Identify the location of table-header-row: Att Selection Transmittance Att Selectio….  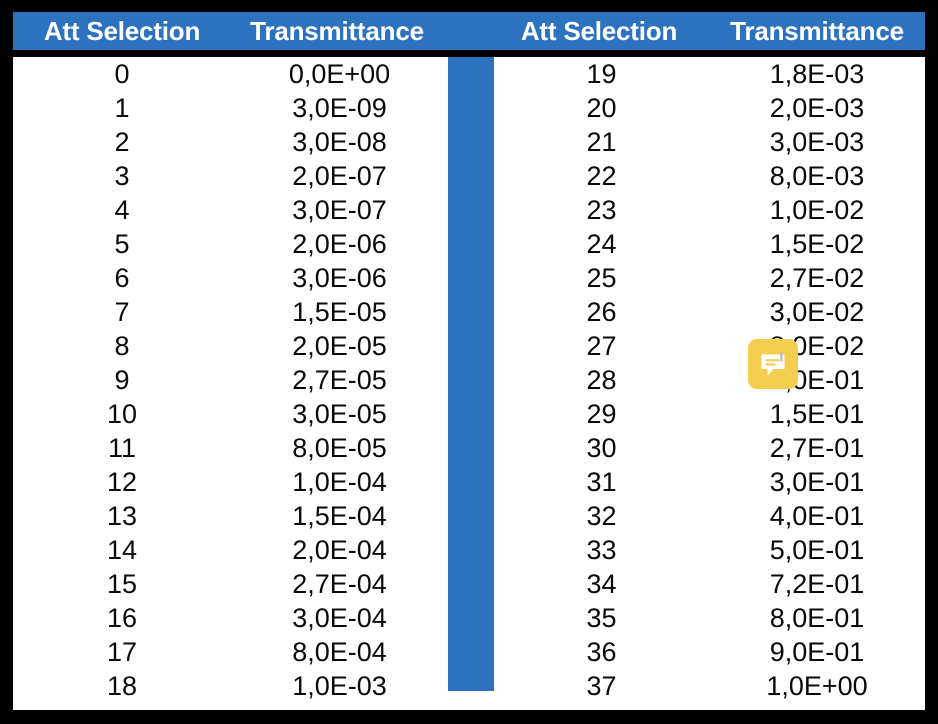
(469, 31).